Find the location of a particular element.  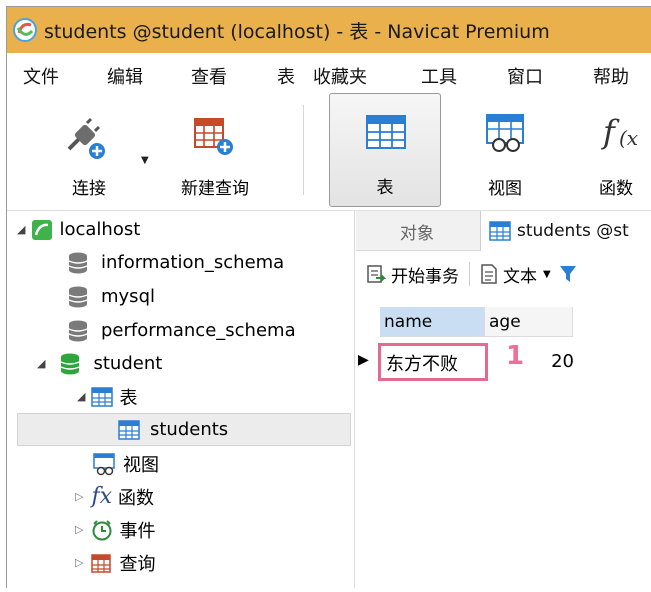

tree-item-functions: ▷ fx 函数 is located at coordinates (114, 496).